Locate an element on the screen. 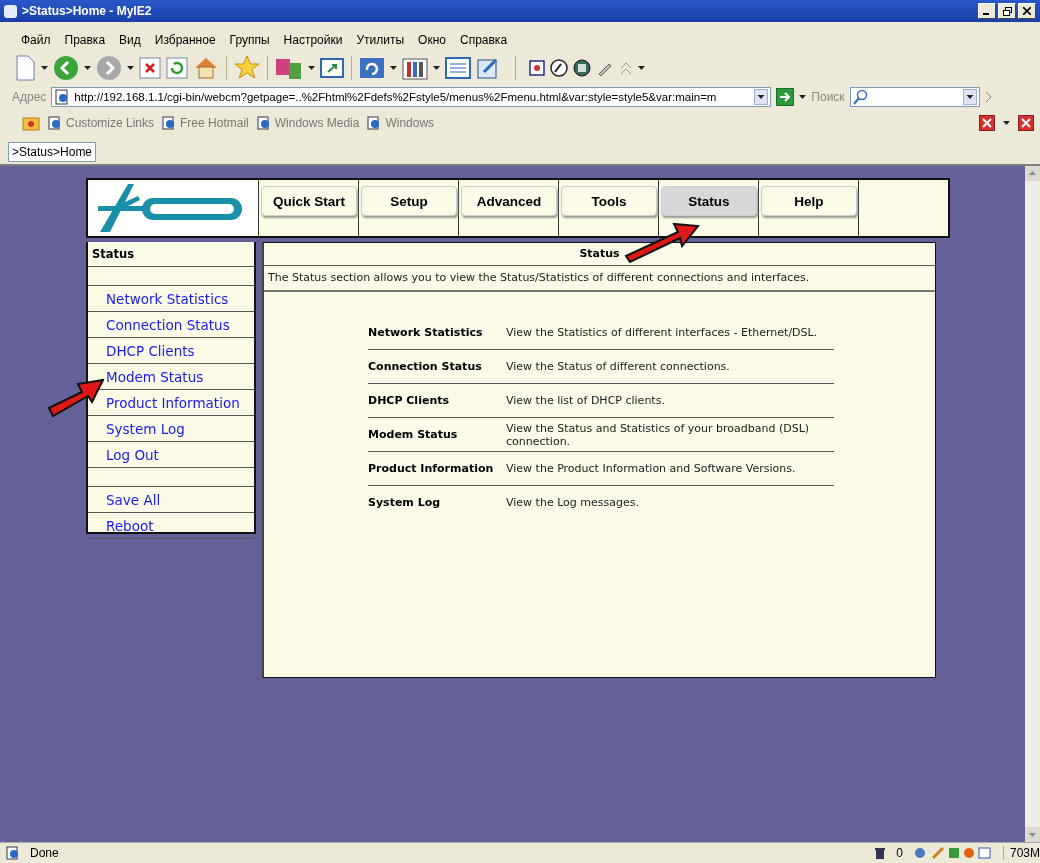 The width and height of the screenshot is (1040, 863). item-description: View the Product Information and Software Versions. is located at coordinates (651, 468).